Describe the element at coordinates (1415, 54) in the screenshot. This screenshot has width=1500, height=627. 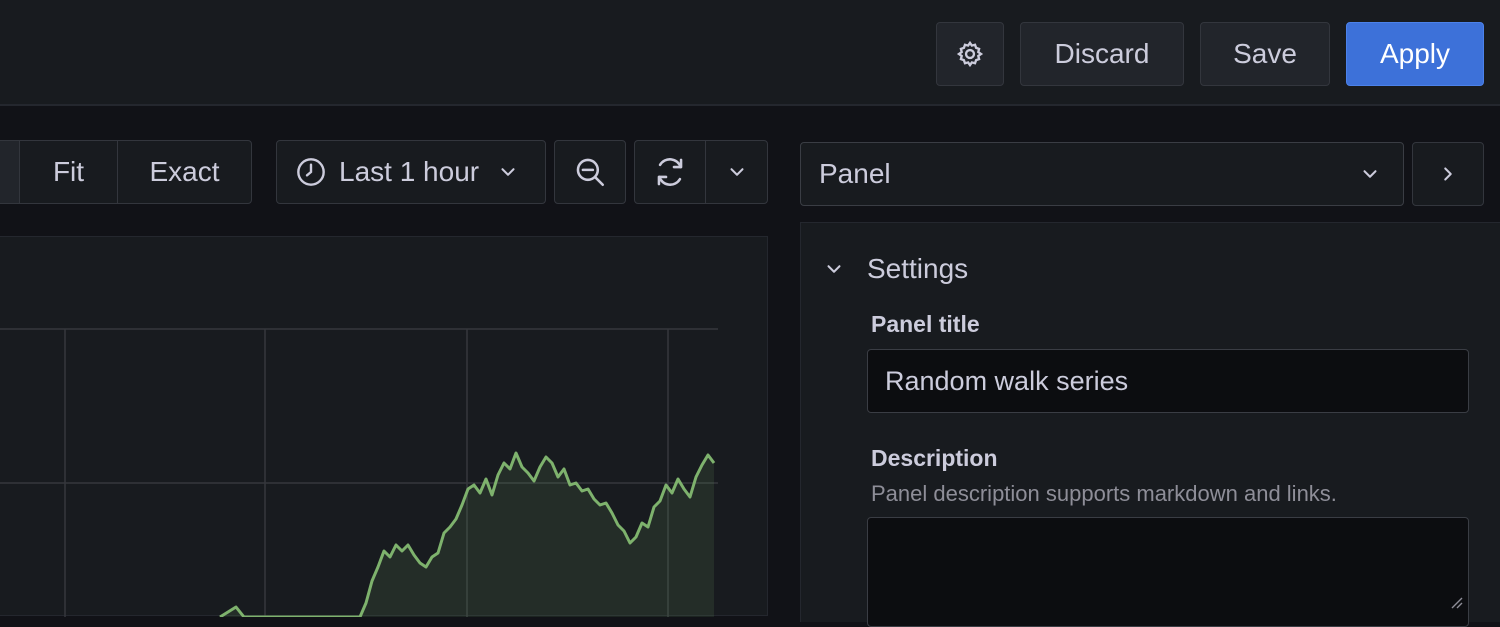
I see `apply-button: Apply` at that location.